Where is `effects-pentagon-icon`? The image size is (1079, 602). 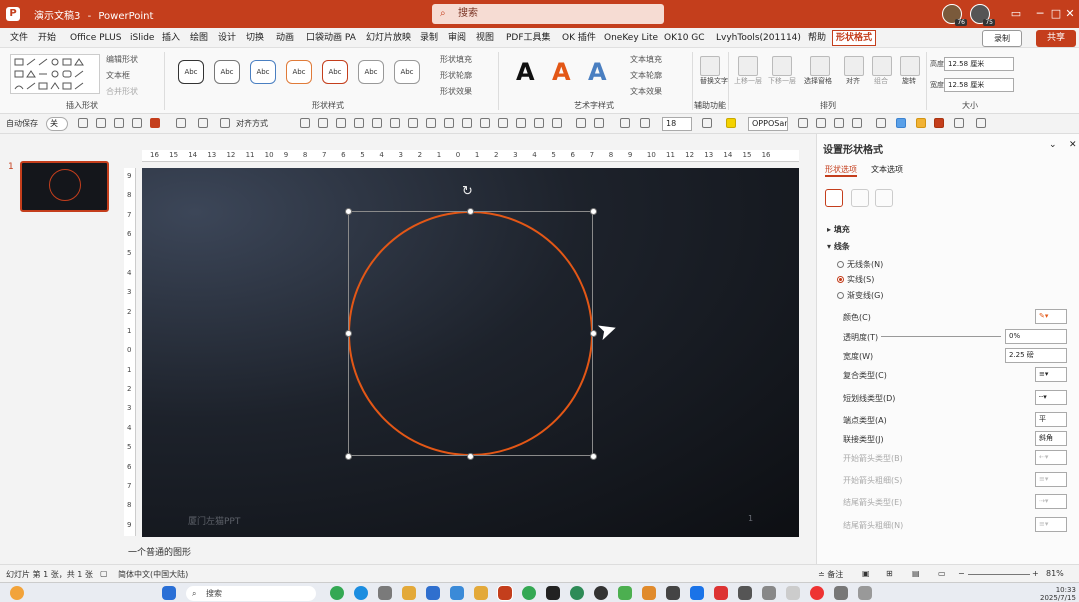
effects-pentagon-icon is located at coordinates (860, 198).